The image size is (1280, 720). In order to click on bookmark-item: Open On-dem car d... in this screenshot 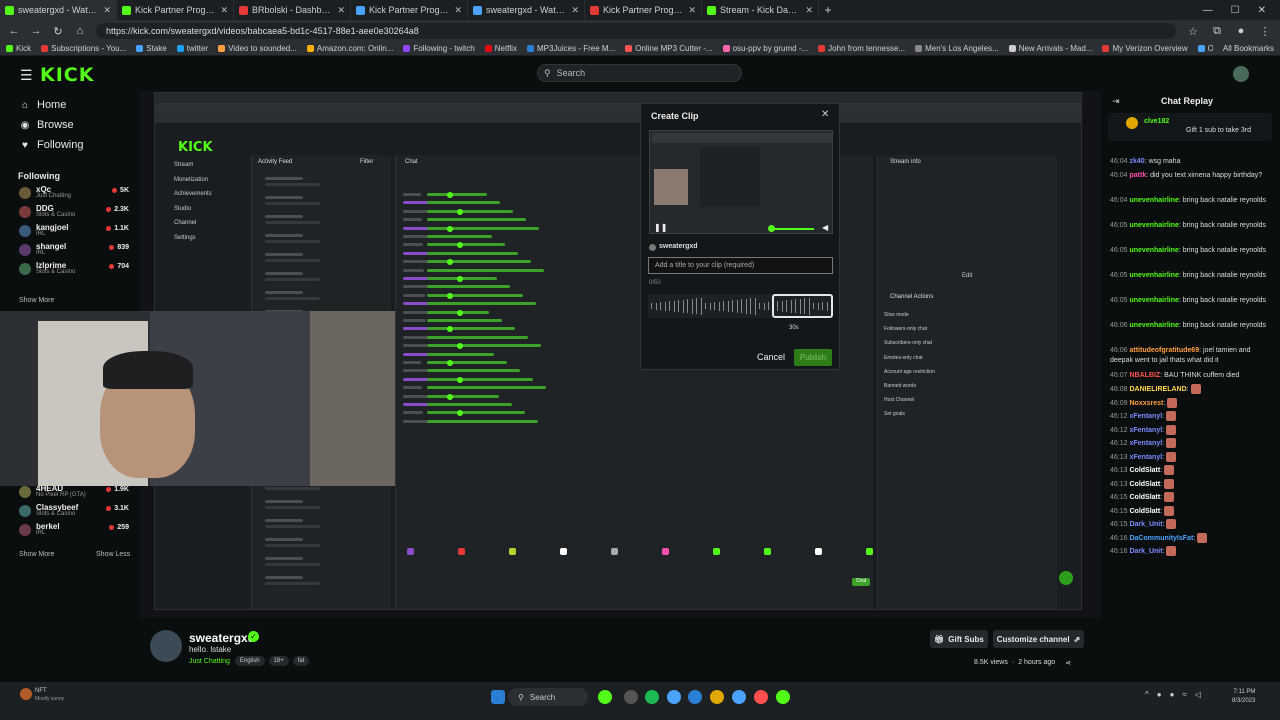, I will do `click(1205, 48)`.